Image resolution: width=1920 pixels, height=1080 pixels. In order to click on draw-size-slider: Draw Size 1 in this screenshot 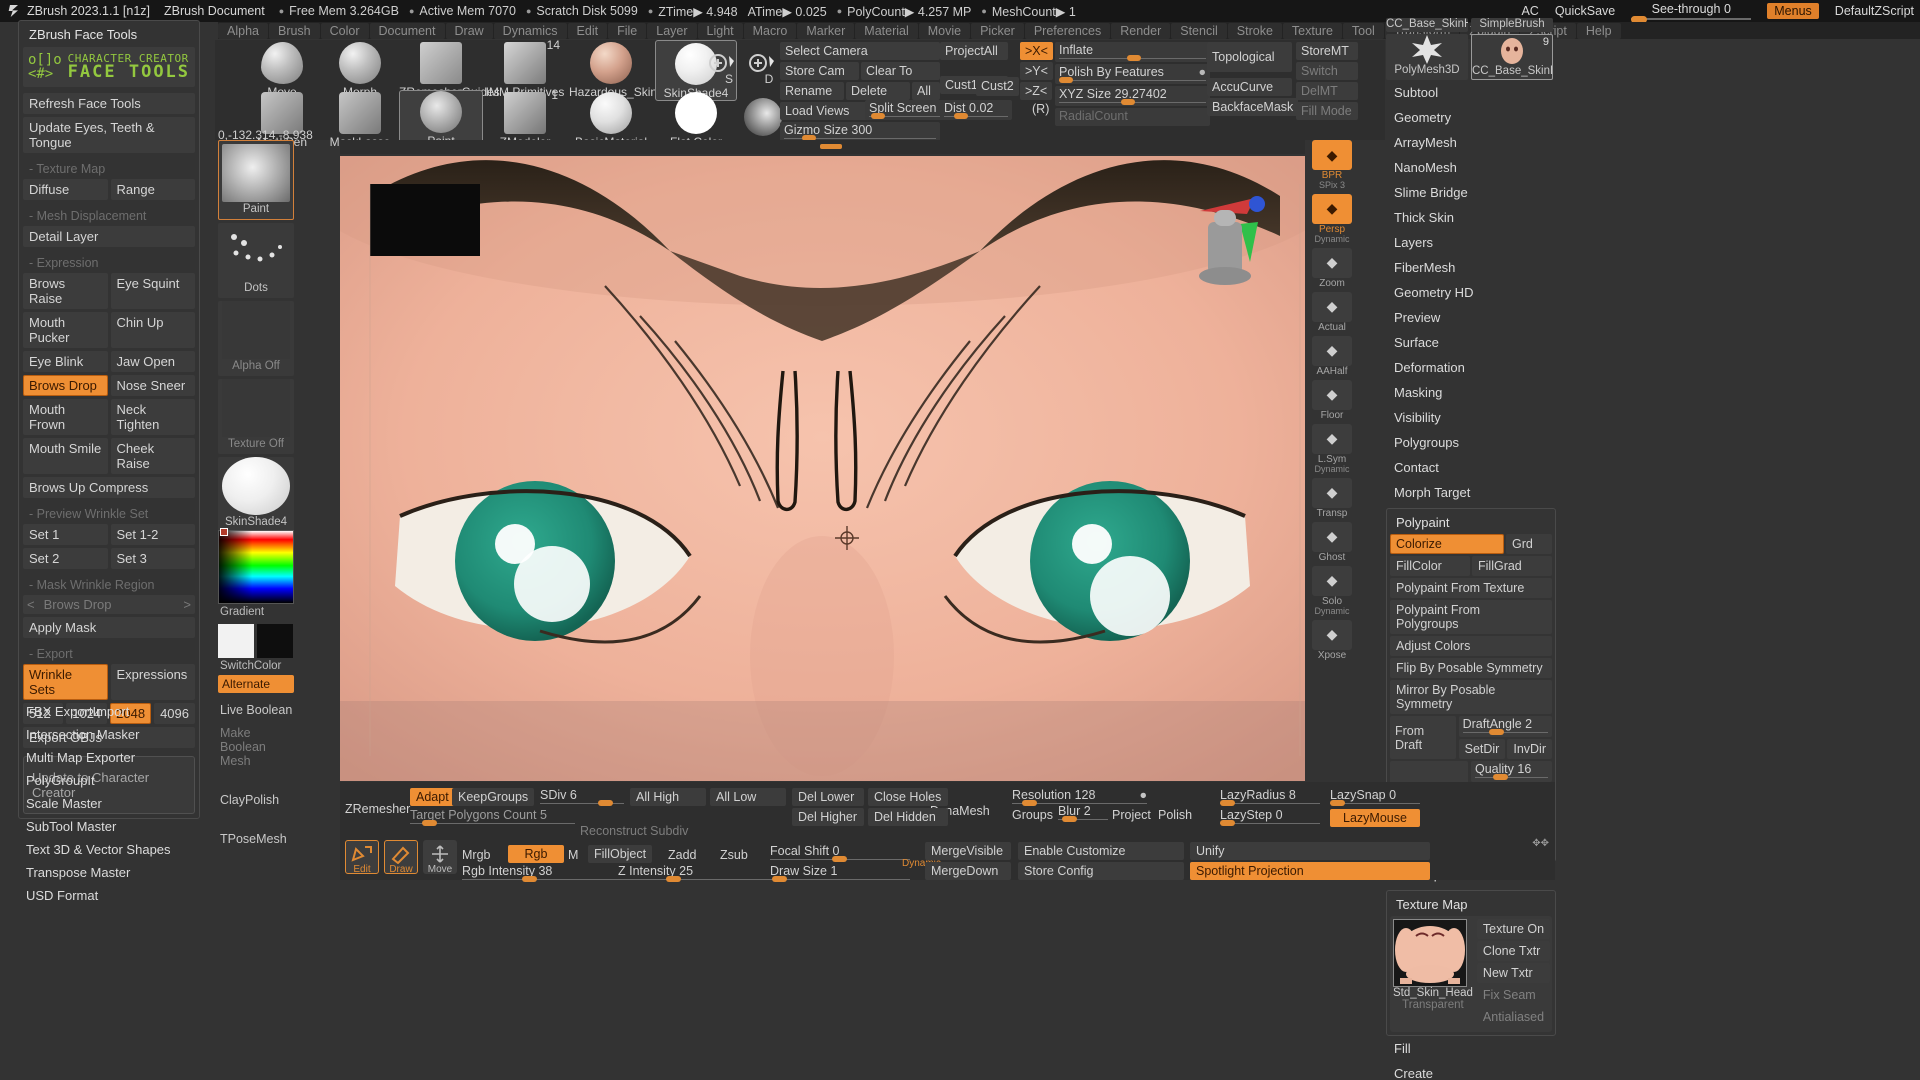, I will do `click(840, 873)`.